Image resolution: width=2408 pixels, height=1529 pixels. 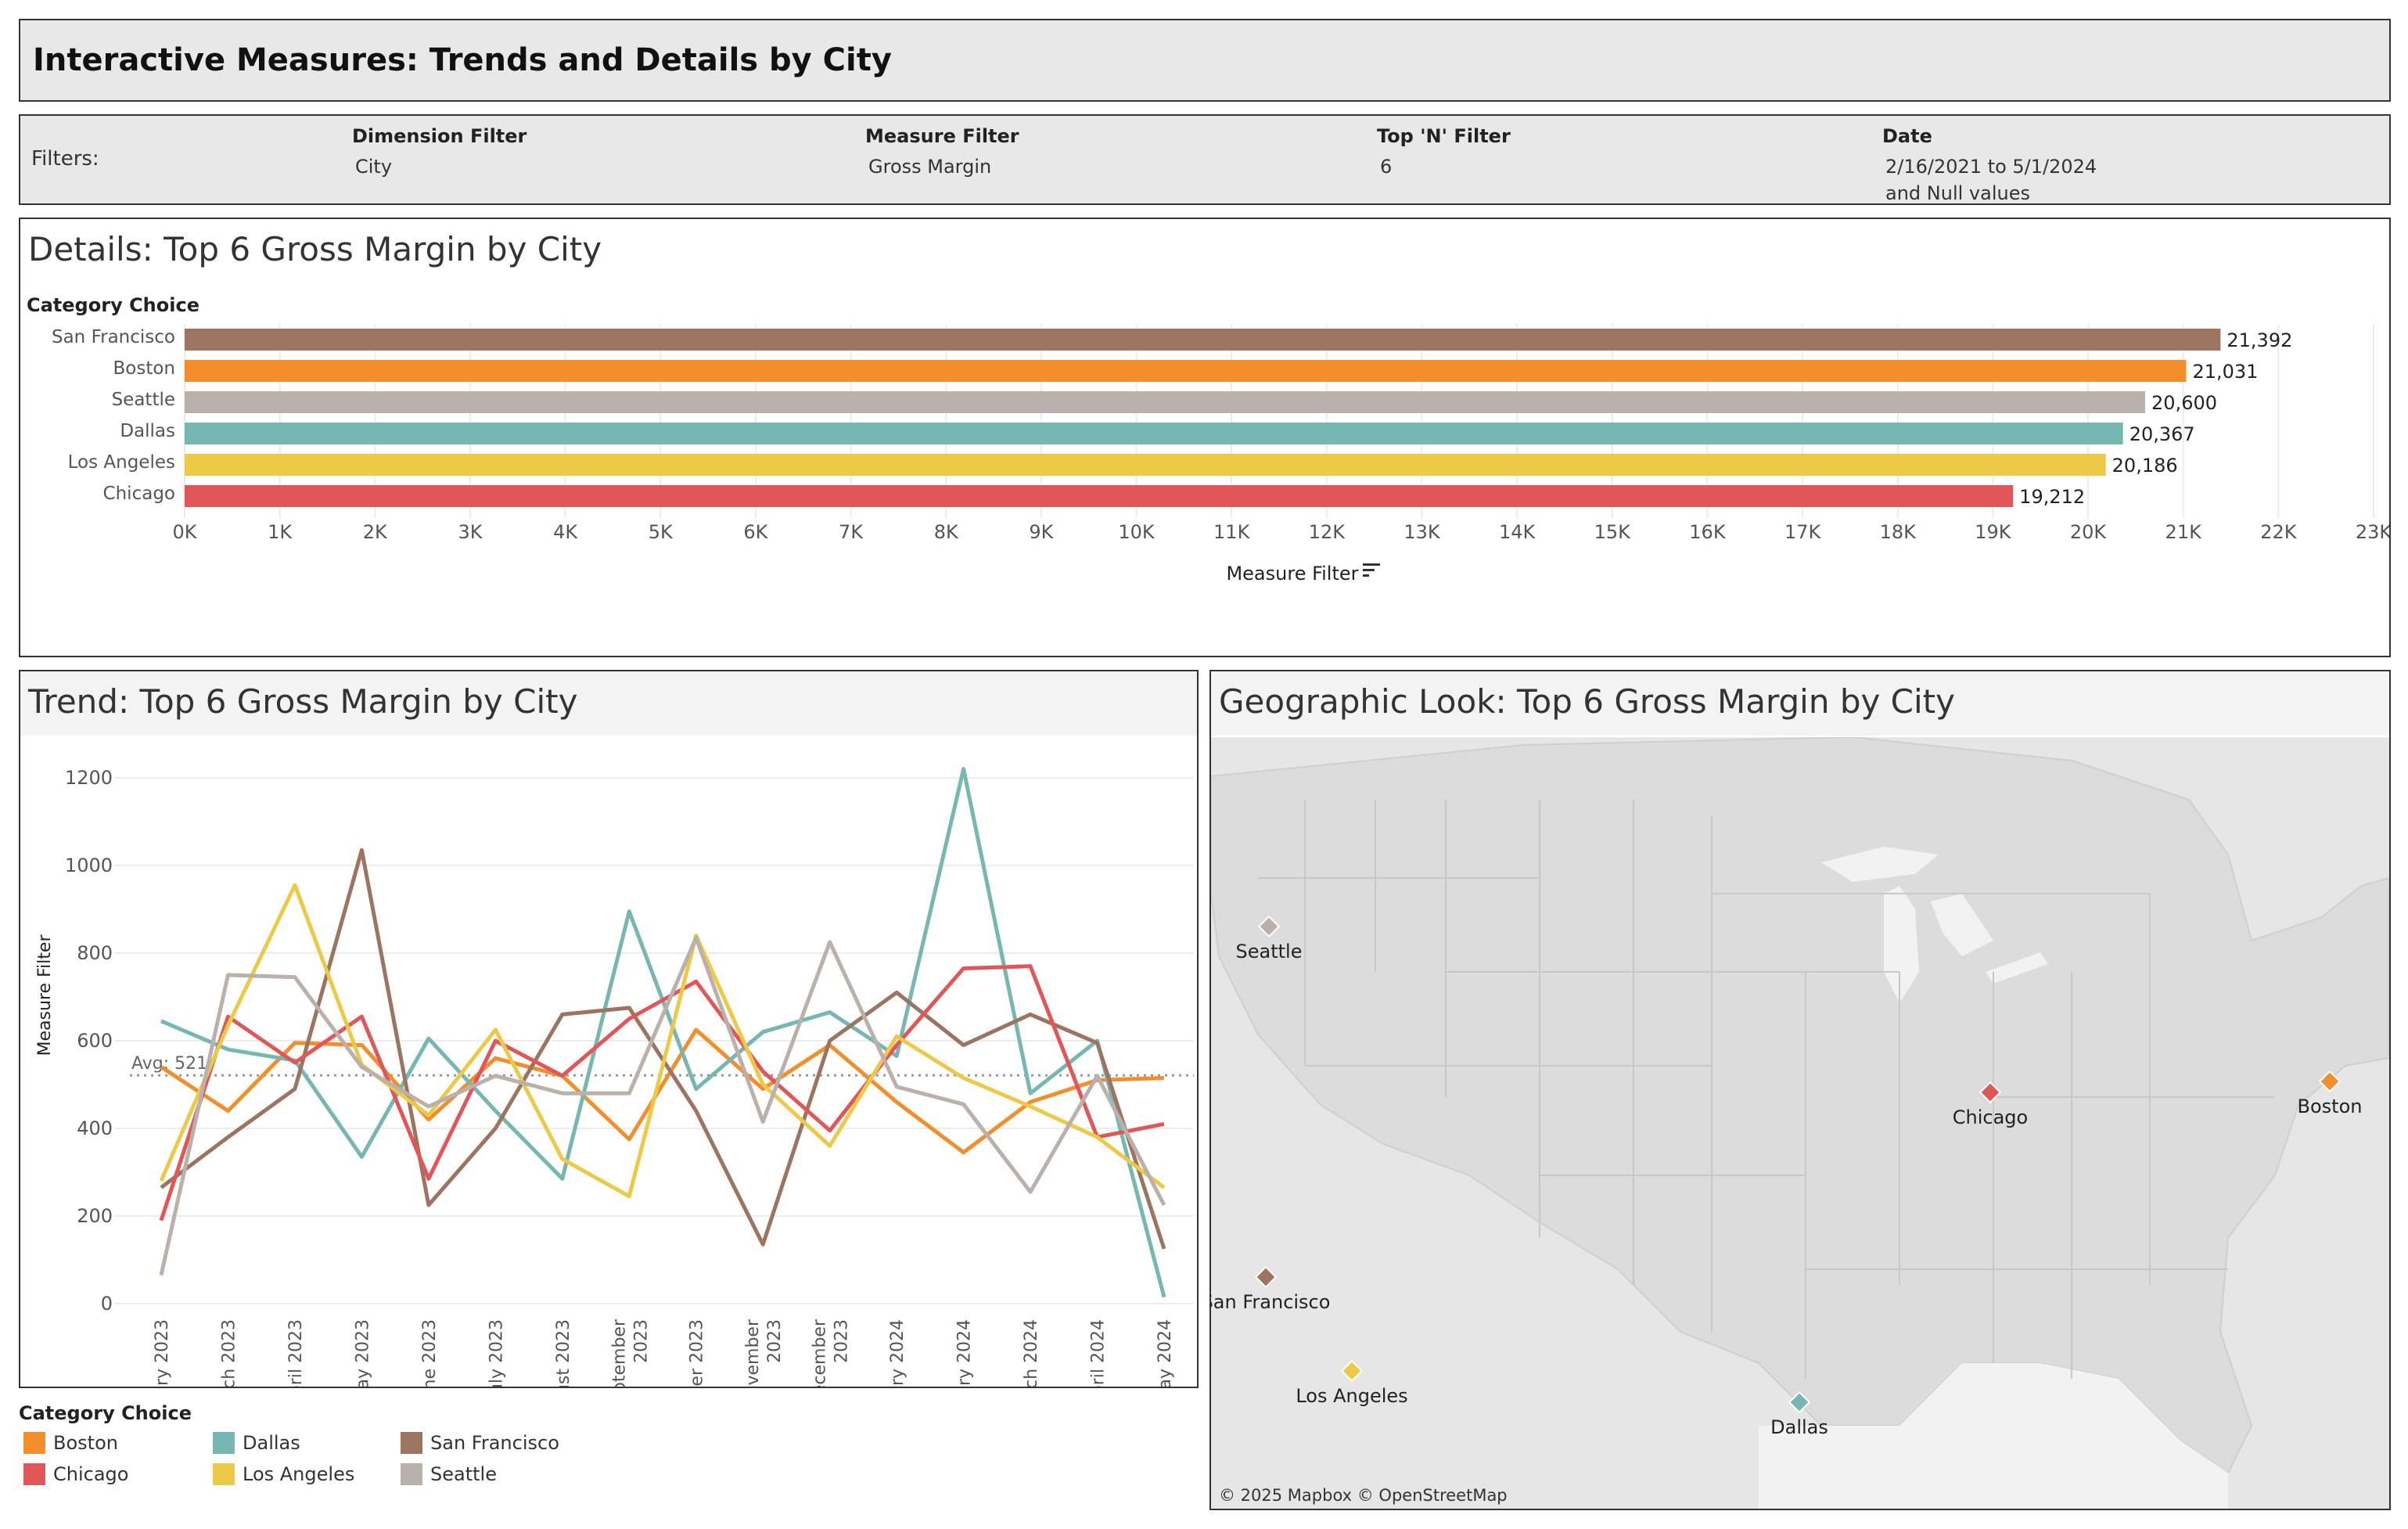 I want to click on legend-label: Seattle, so click(x=463, y=1474).